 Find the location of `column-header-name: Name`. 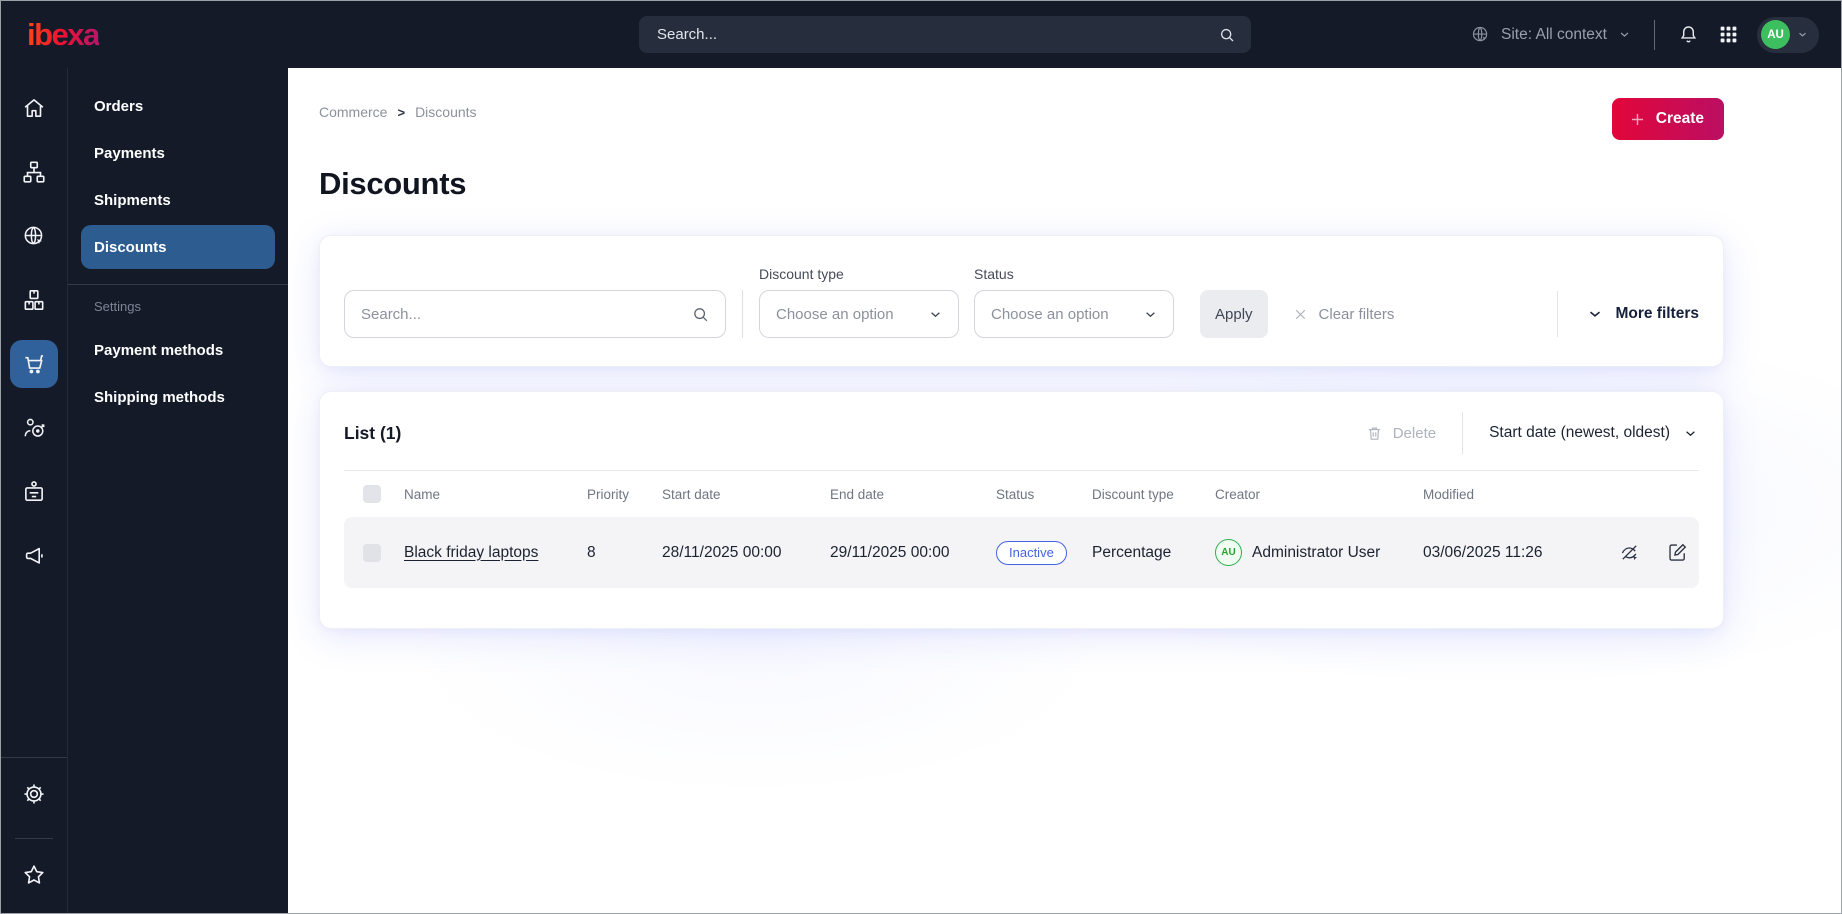

column-header-name: Name is located at coordinates (422, 494).